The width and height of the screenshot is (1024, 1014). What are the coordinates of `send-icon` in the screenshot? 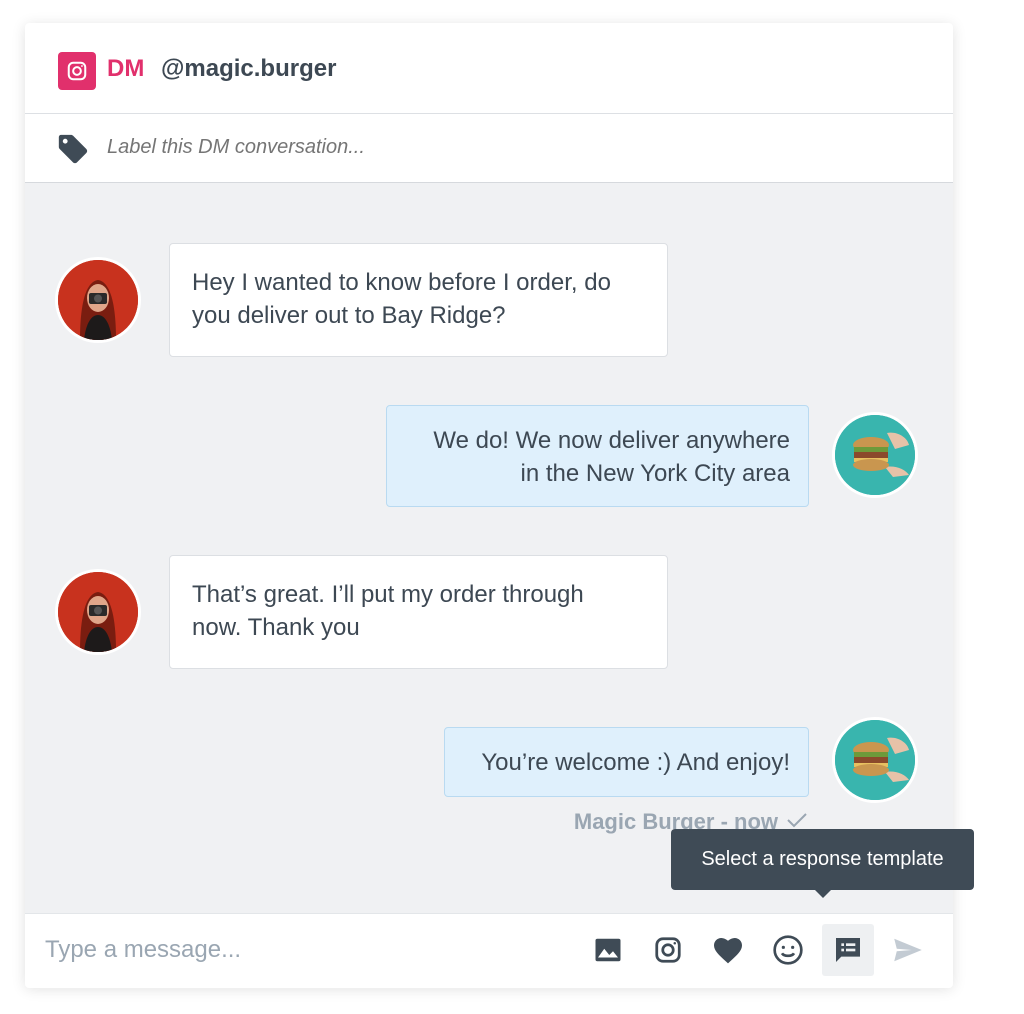 It's located at (908, 950).